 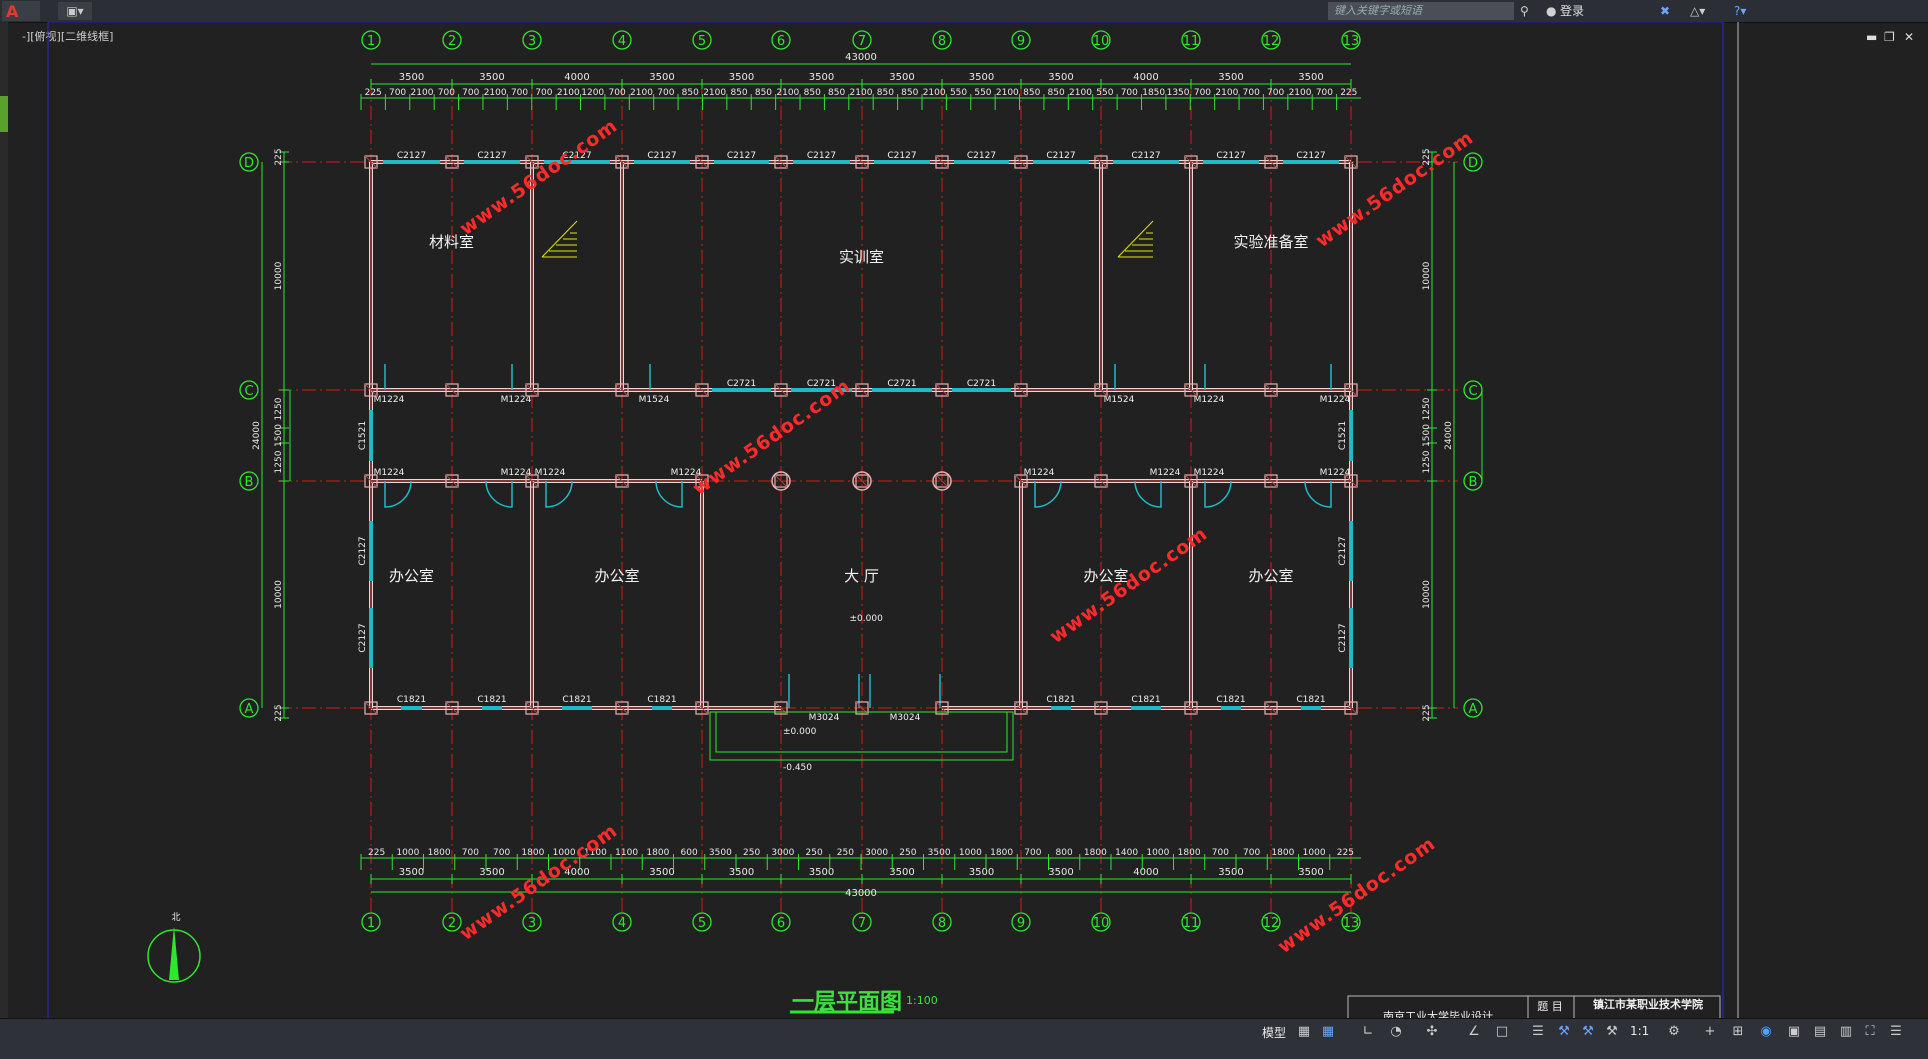 What do you see at coordinates (847, 1002) in the screenshot?
I see `drawing-title: 一层平面图` at bounding box center [847, 1002].